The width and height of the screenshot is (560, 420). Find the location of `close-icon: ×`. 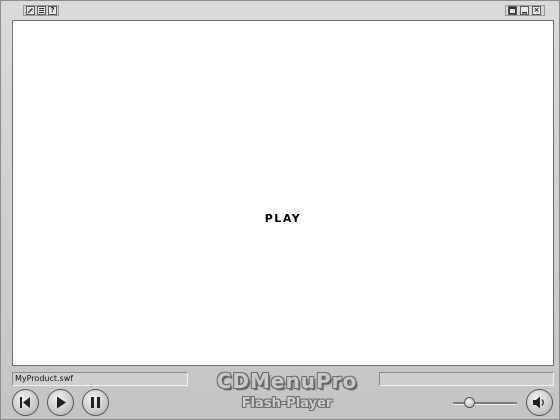

close-icon: × is located at coordinates (536, 10).